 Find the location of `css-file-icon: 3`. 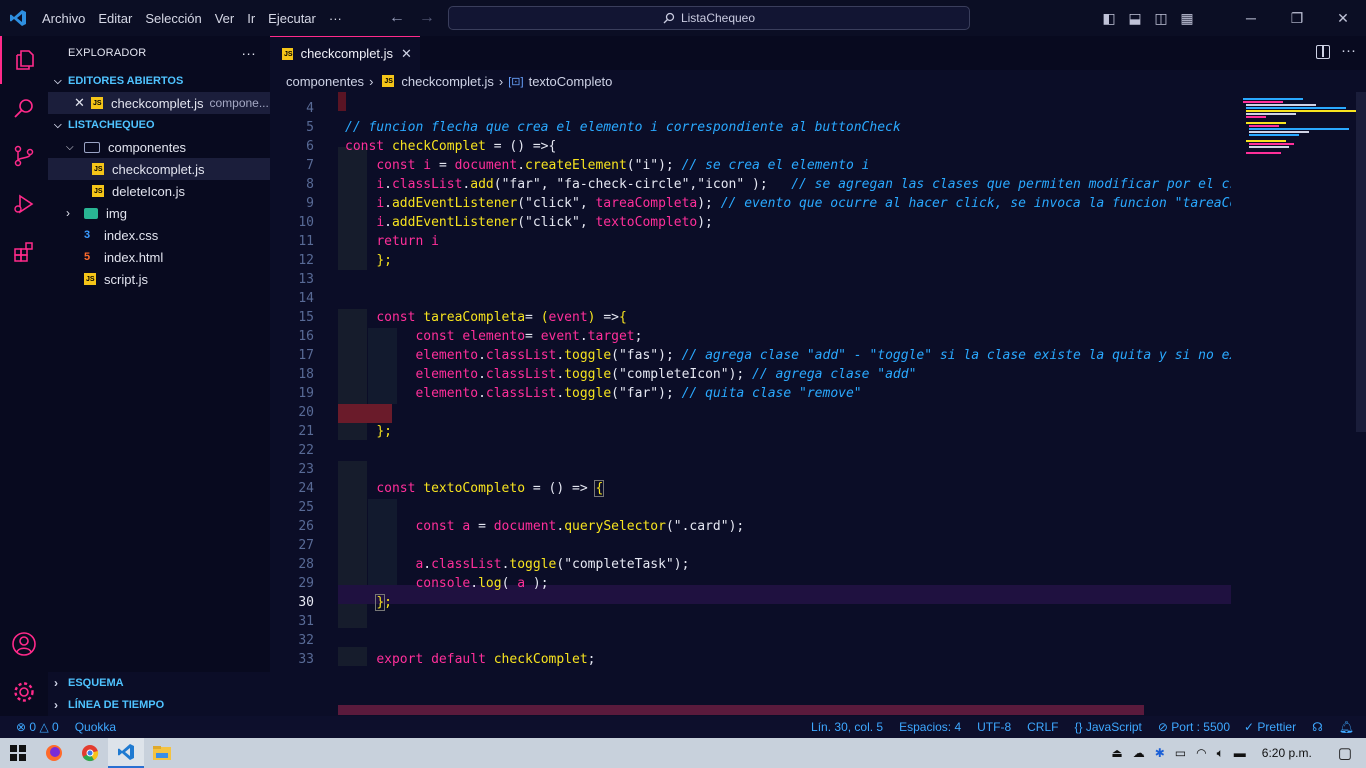

css-file-icon: 3 is located at coordinates (87, 235).